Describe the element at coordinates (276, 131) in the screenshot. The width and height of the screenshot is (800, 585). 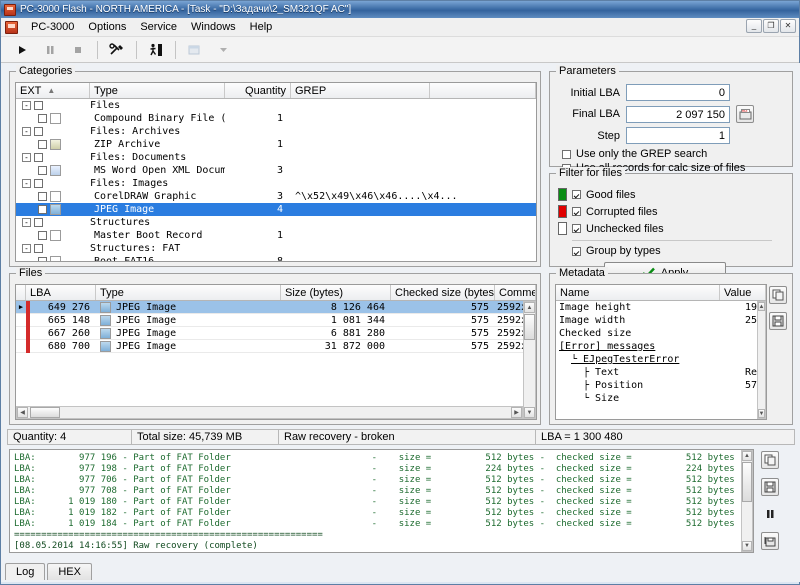
I see `category-row: - Files: Archives` at that location.